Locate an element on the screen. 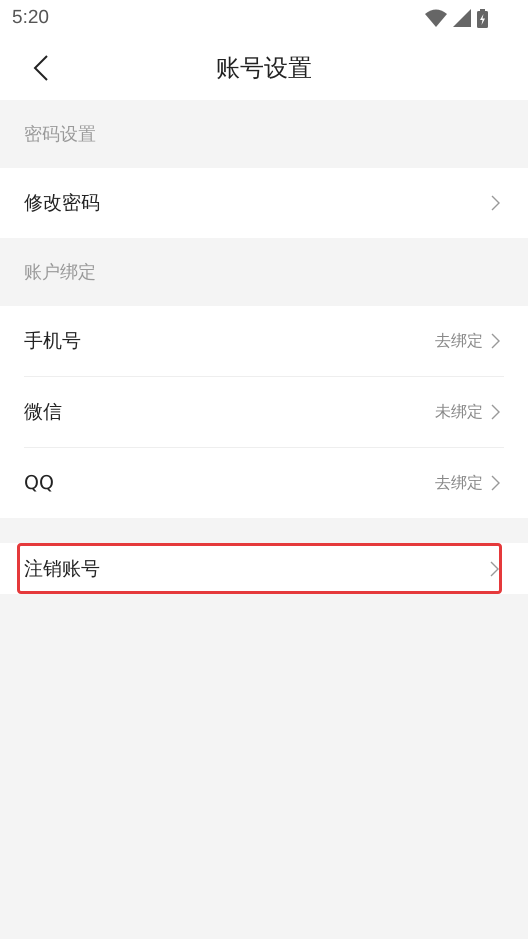  row-label: 注销账号 is located at coordinates (62, 569).